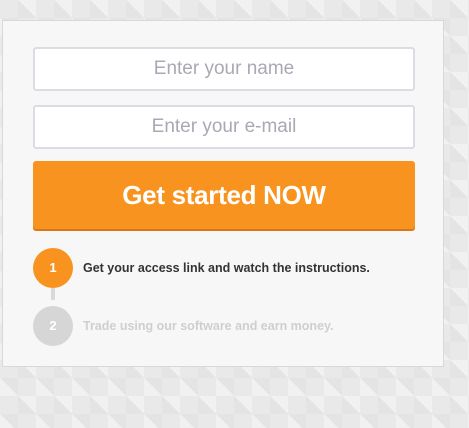 Image resolution: width=469 pixels, height=428 pixels. I want to click on name-input, so click(224, 69).